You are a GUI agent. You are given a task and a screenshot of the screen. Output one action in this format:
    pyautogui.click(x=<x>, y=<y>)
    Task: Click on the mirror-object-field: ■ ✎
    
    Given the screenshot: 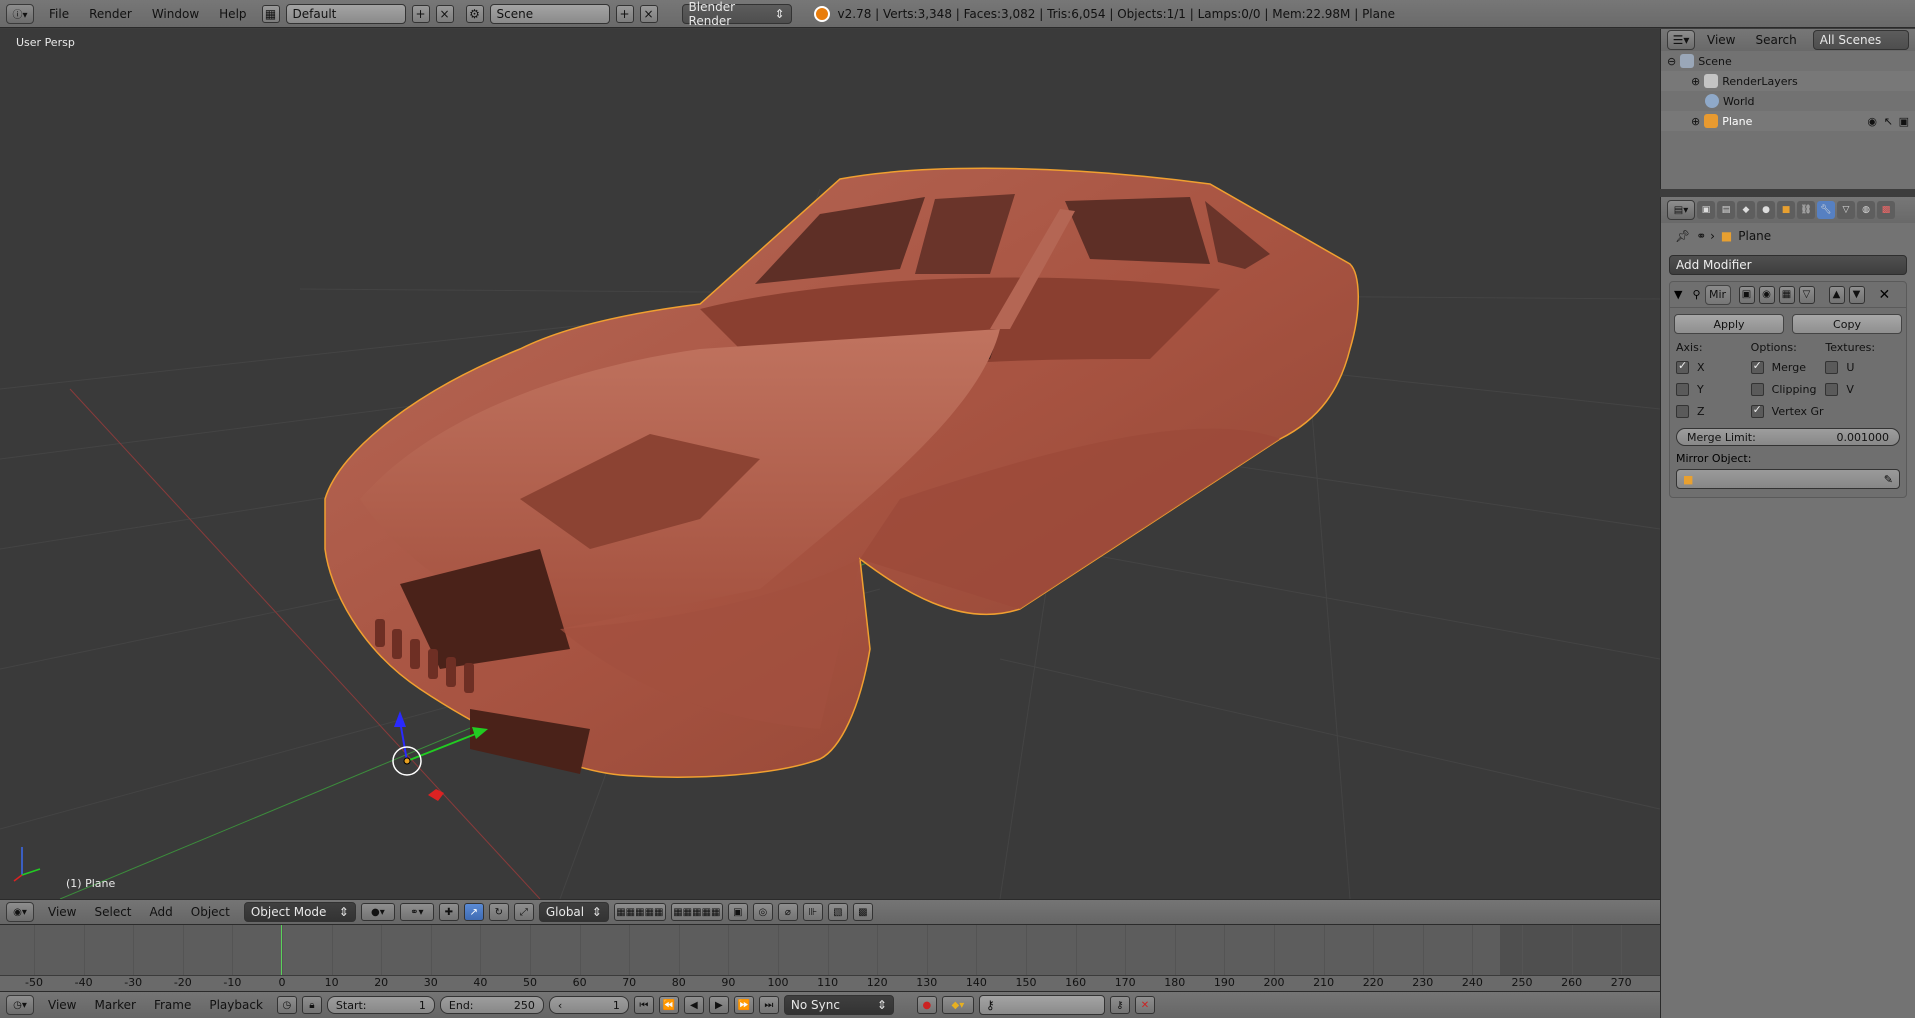 What is the action you would take?
    pyautogui.click(x=1788, y=479)
    